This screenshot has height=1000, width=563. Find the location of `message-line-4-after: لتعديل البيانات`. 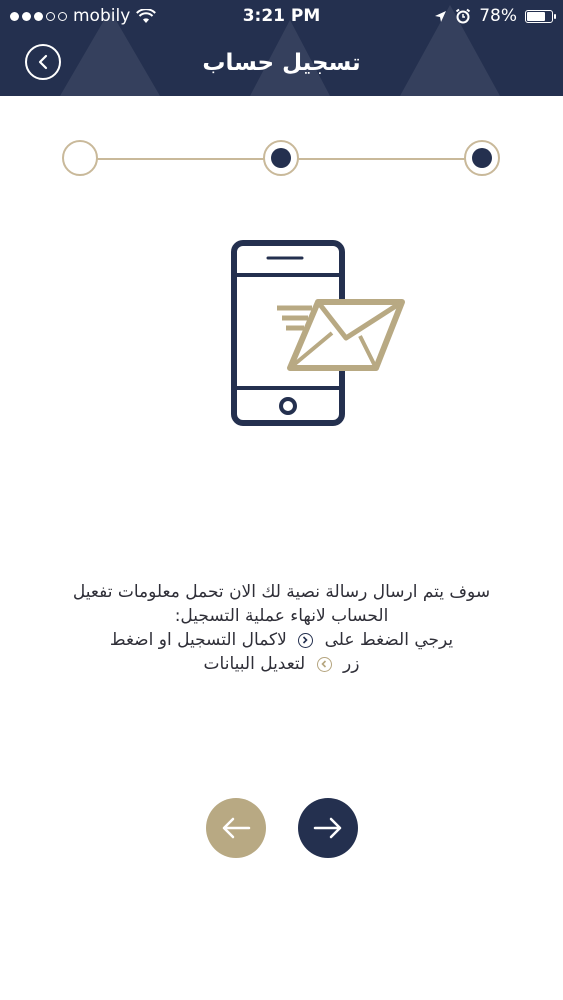

message-line-4-after: لتعديل البيانات is located at coordinates (254, 664).